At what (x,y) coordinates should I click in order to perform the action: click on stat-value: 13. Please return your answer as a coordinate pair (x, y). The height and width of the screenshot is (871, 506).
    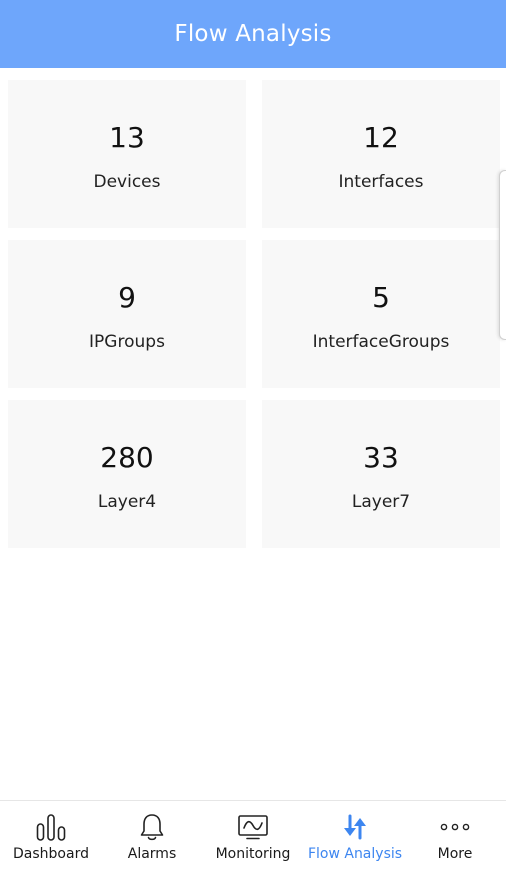
    Looking at the image, I should click on (127, 137).